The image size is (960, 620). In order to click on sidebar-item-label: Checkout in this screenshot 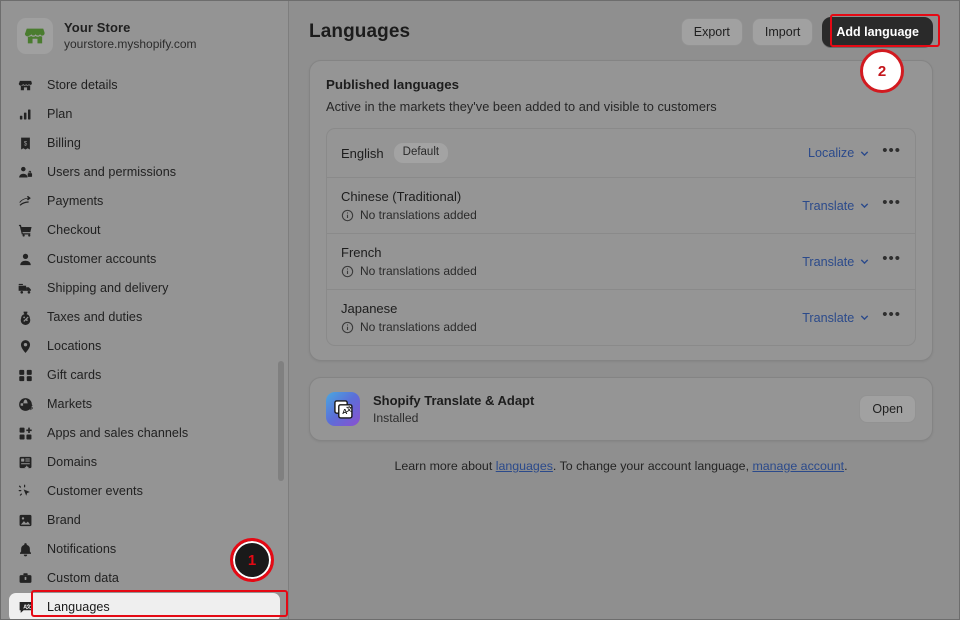, I will do `click(74, 230)`.